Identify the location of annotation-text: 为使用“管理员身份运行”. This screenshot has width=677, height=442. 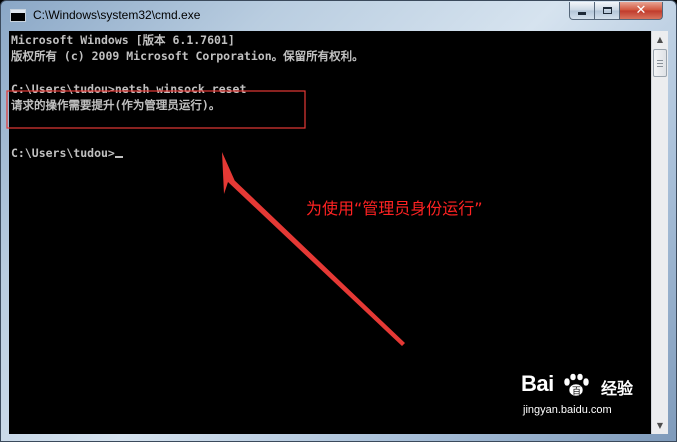
(394, 208).